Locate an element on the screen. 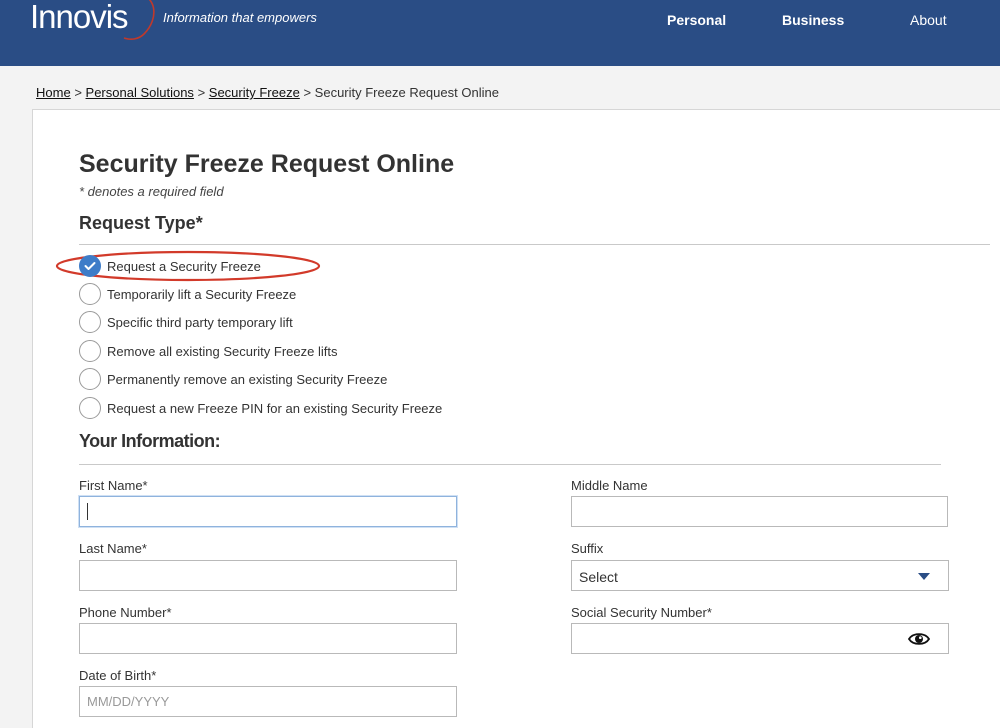 The width and height of the screenshot is (1000, 728). dob-label: Date of Birth* is located at coordinates (118, 675).